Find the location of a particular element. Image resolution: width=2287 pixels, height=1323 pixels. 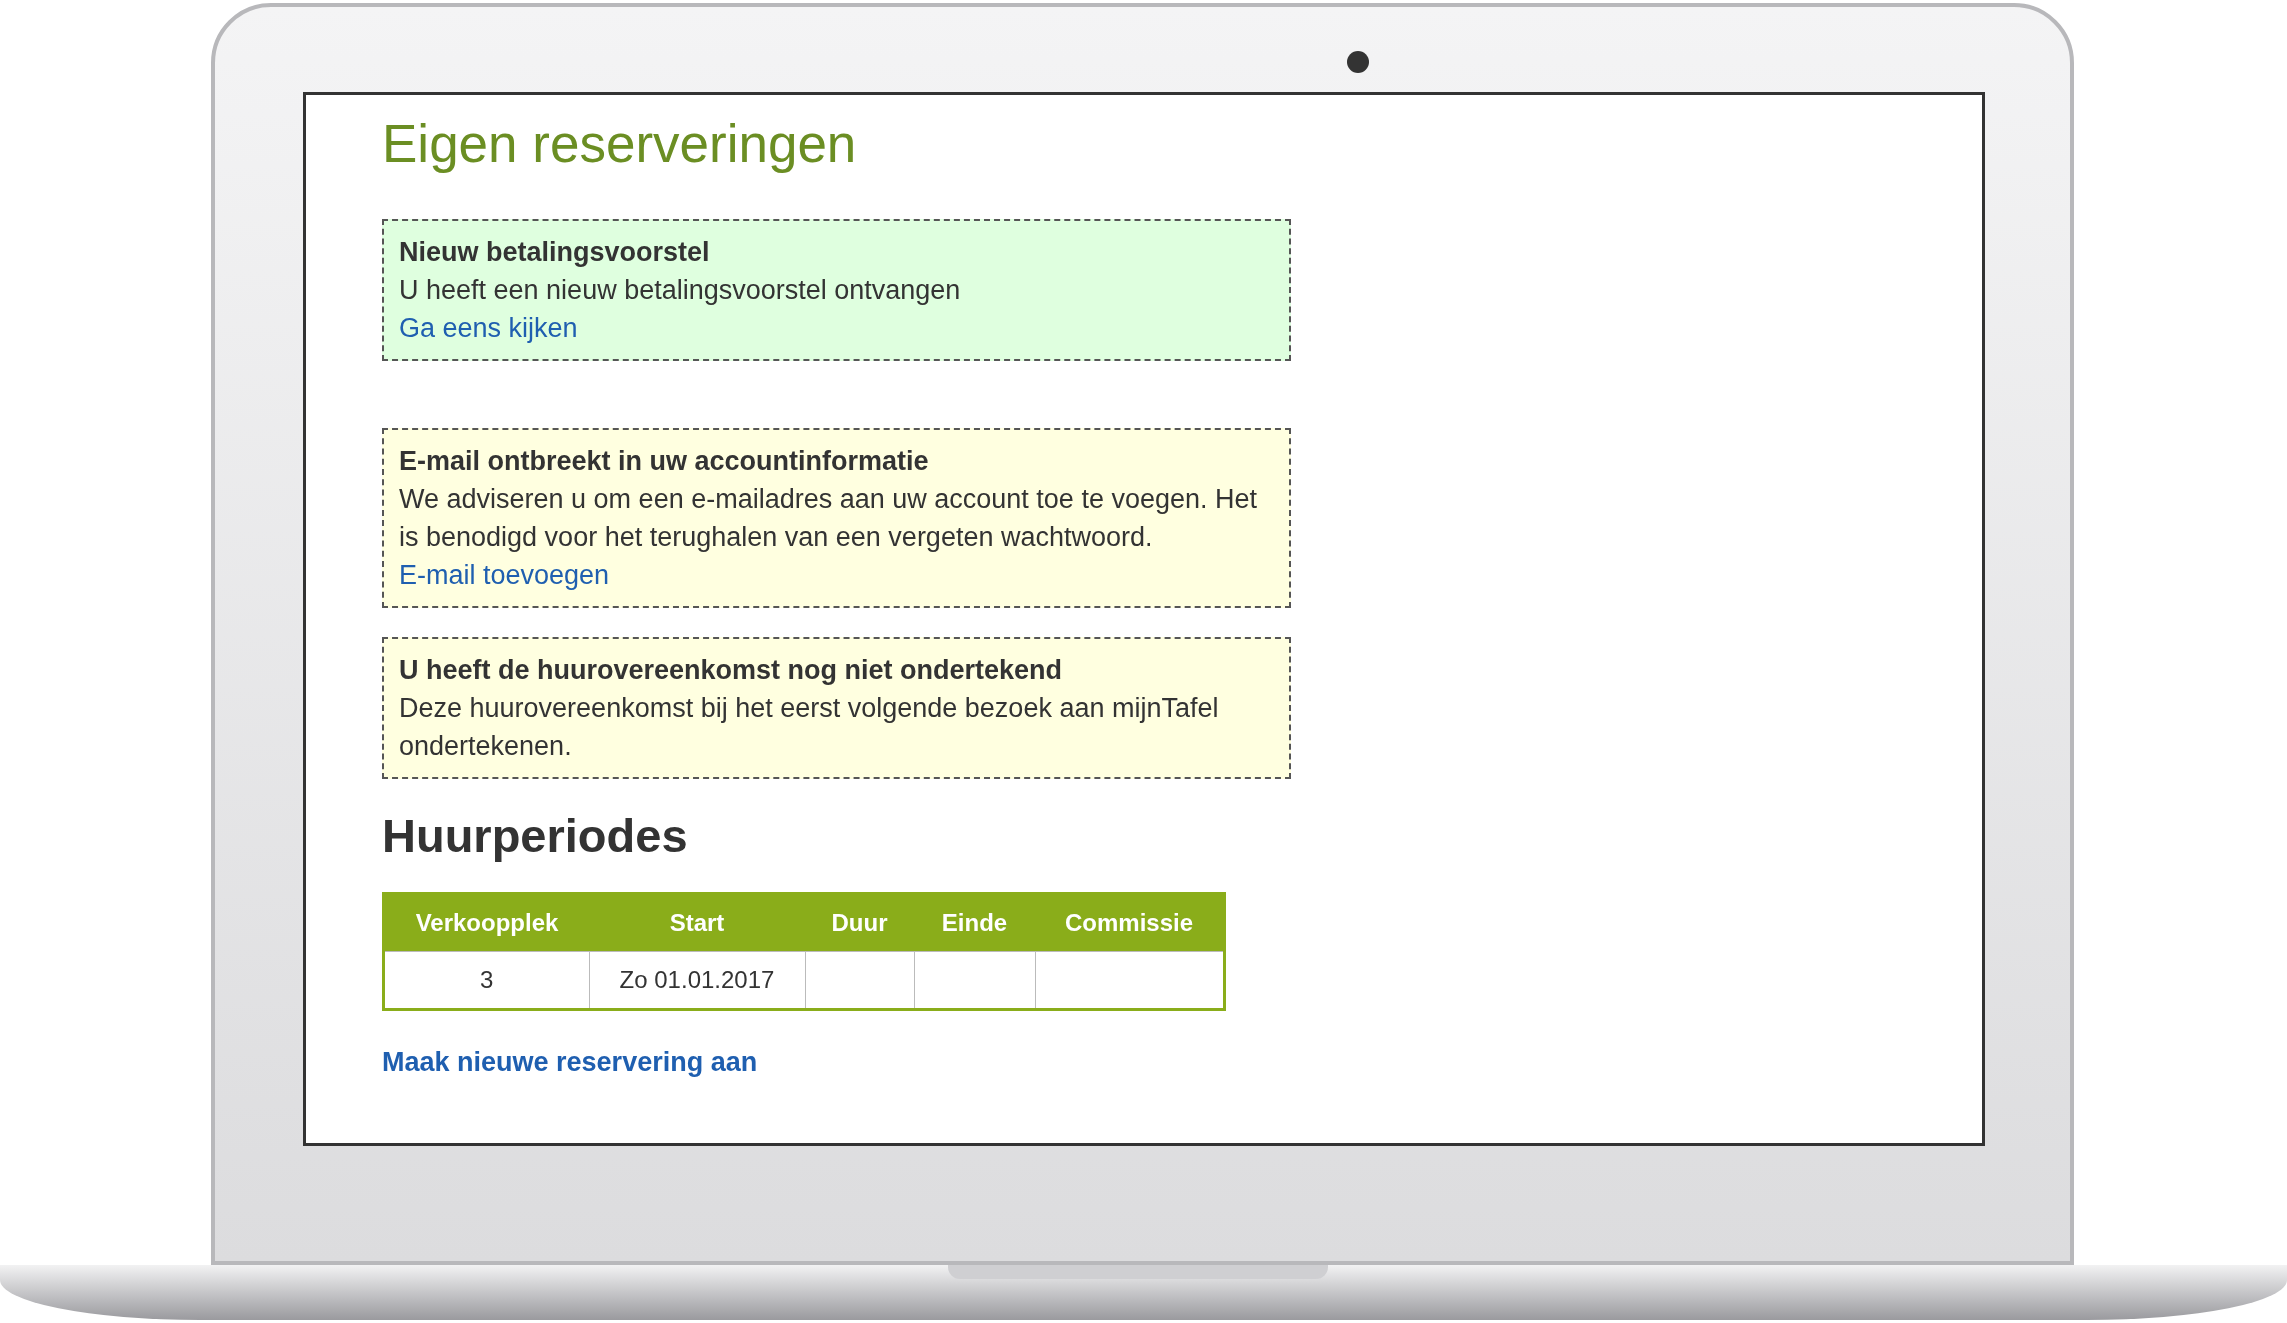

column-header: Commissie is located at coordinates (1130, 922).